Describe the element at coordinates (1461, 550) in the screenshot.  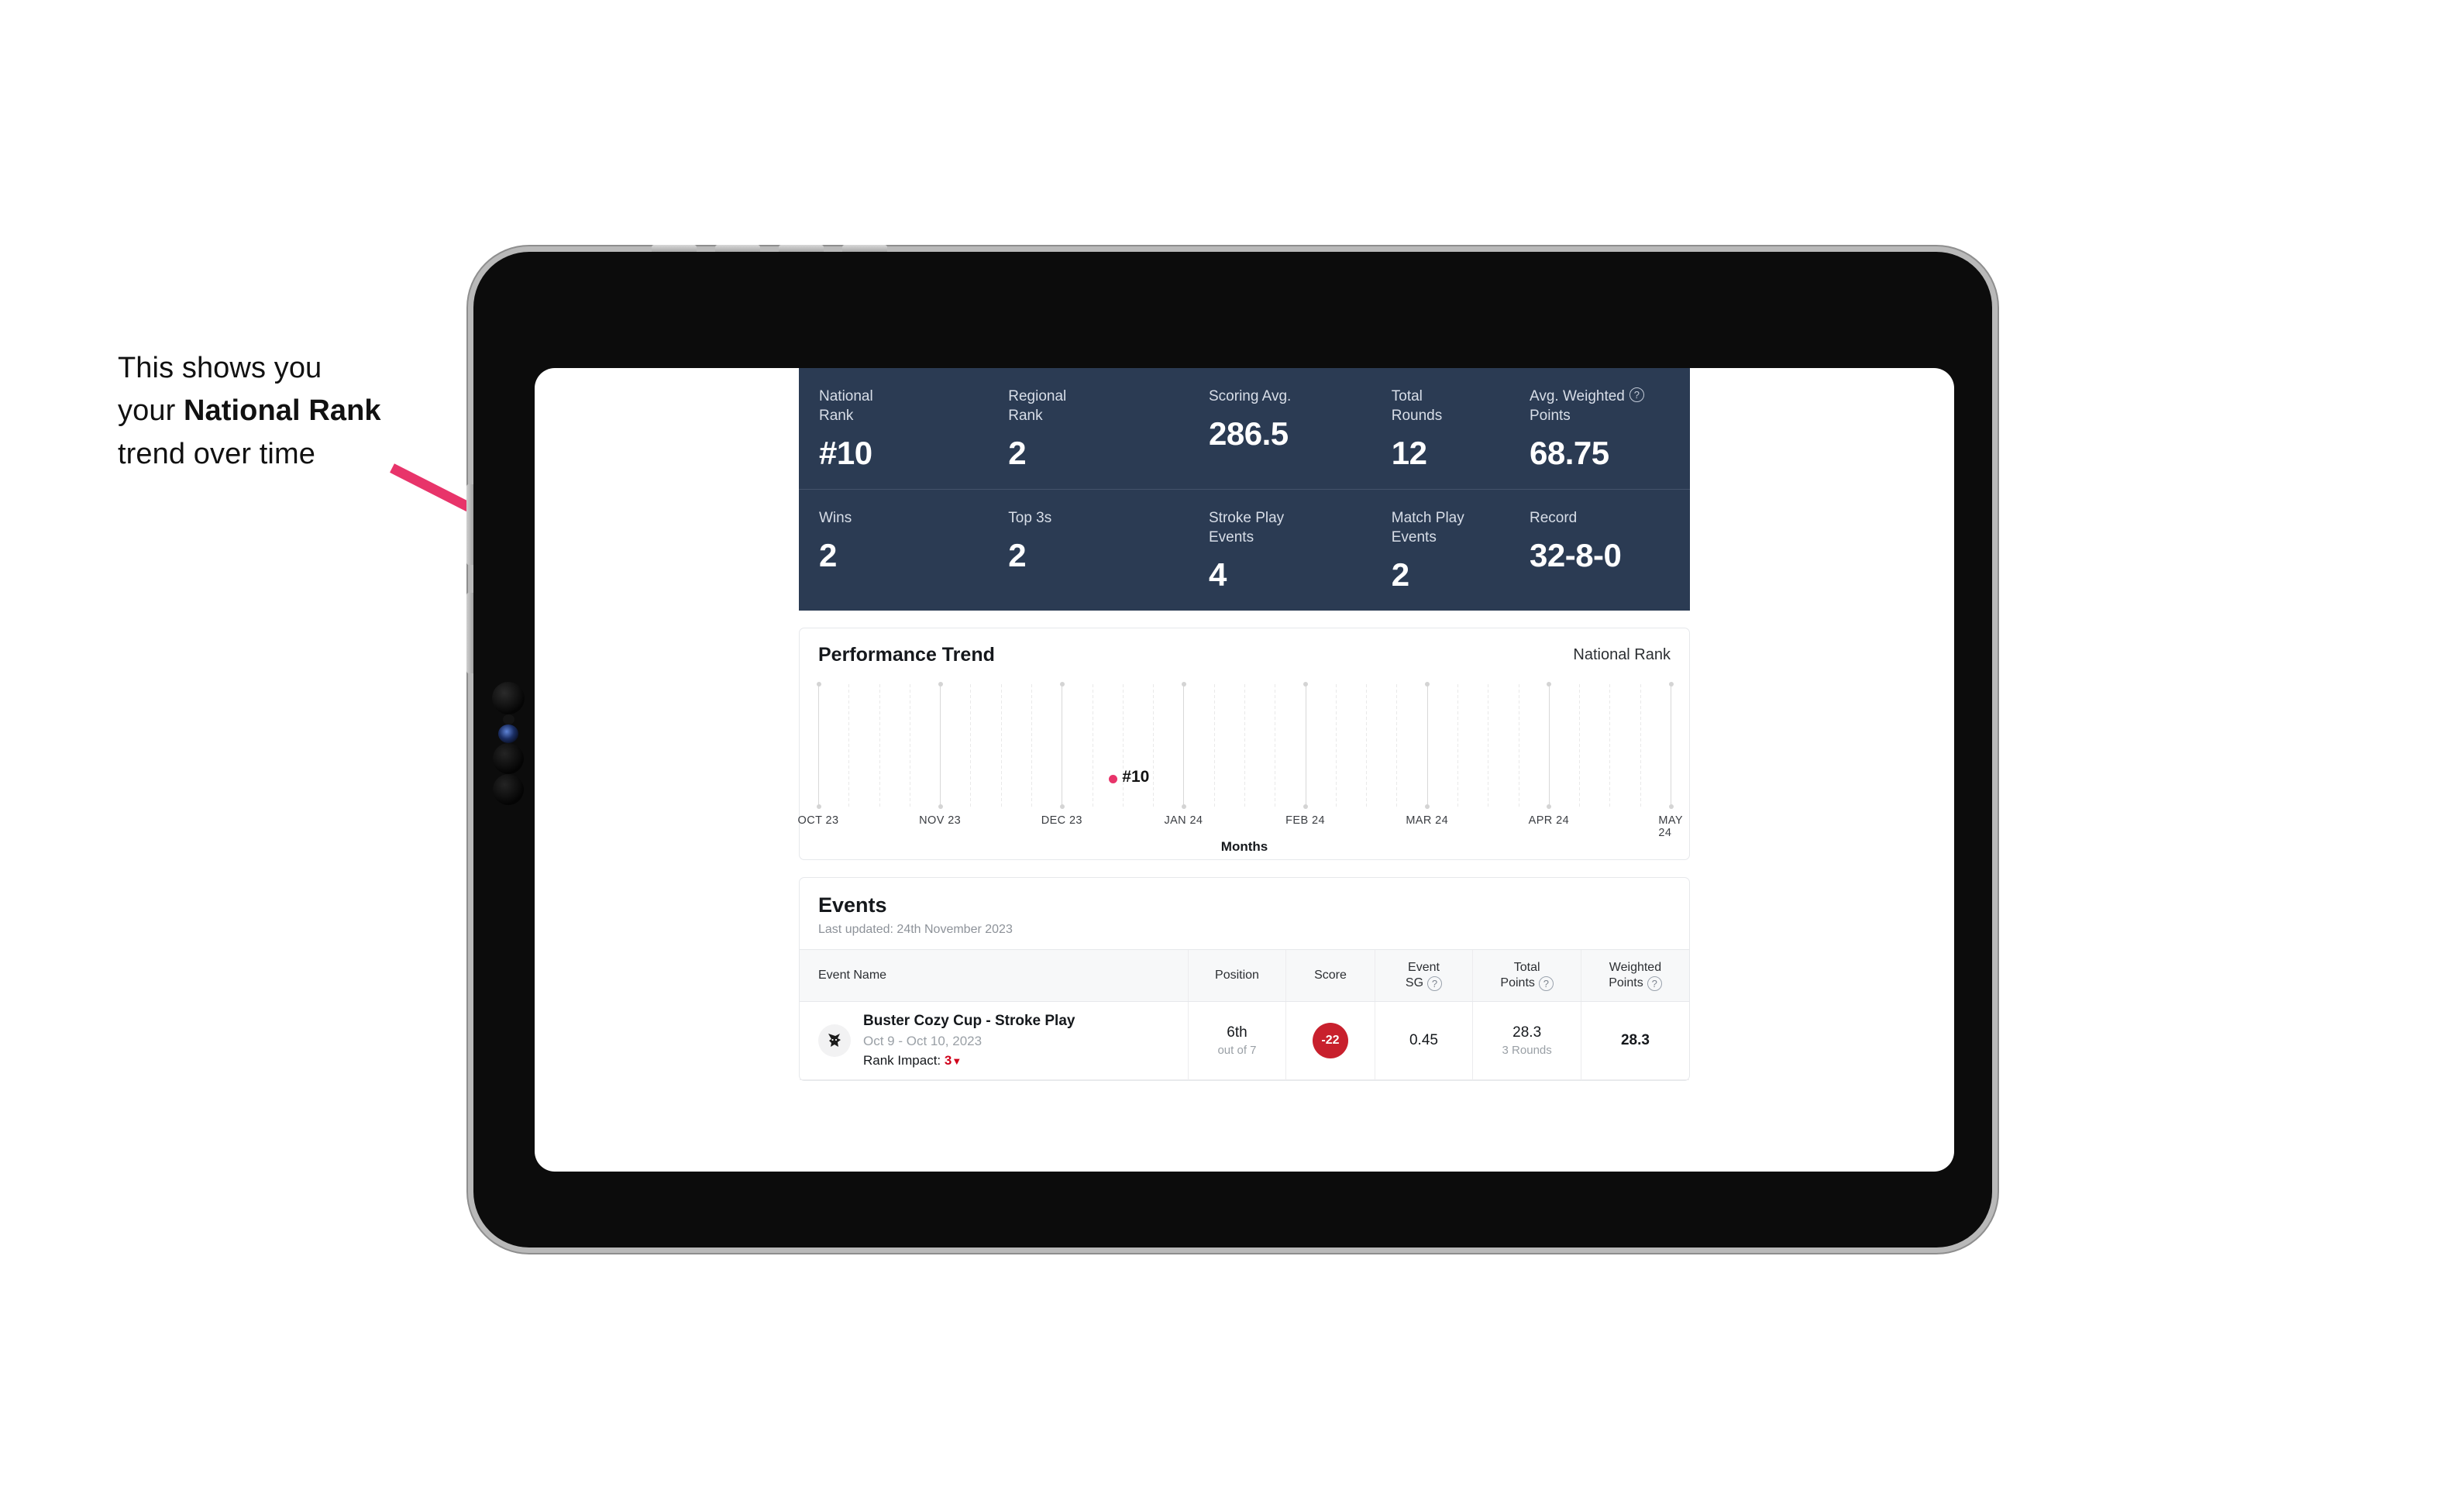
I see `stat-match-play-events: Match Play Events 2` at that location.